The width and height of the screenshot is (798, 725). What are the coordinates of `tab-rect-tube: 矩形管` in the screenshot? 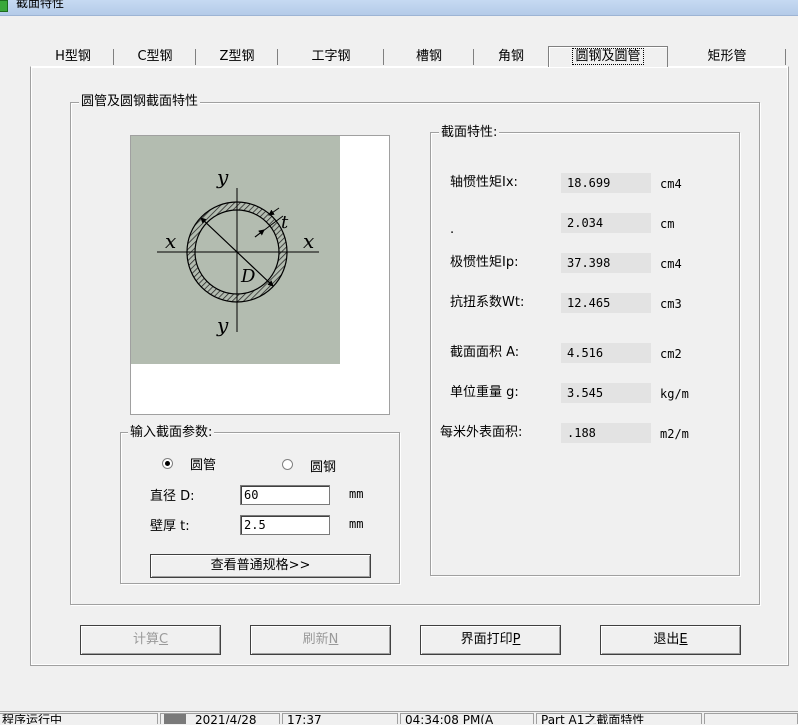 It's located at (727, 56).